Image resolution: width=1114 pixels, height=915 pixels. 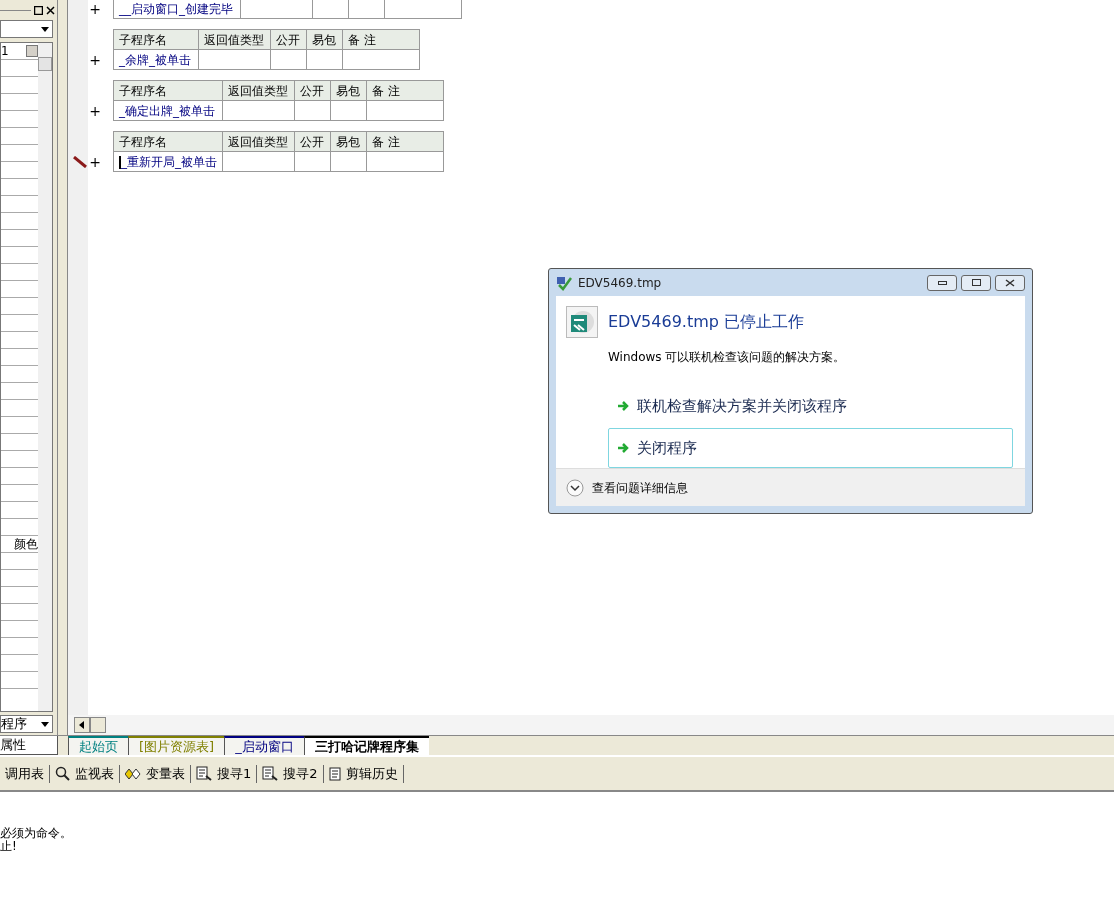 I want to click on pencil-icon, so click(x=80, y=162).